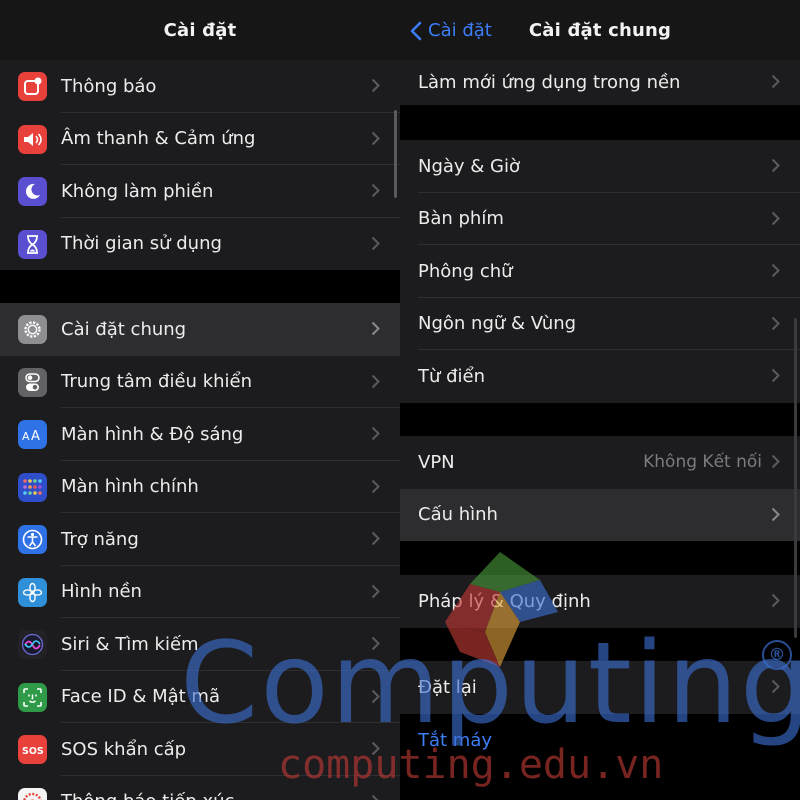 The height and width of the screenshot is (800, 800). Describe the element at coordinates (32, 86) in the screenshot. I see `notifications-icon` at that location.